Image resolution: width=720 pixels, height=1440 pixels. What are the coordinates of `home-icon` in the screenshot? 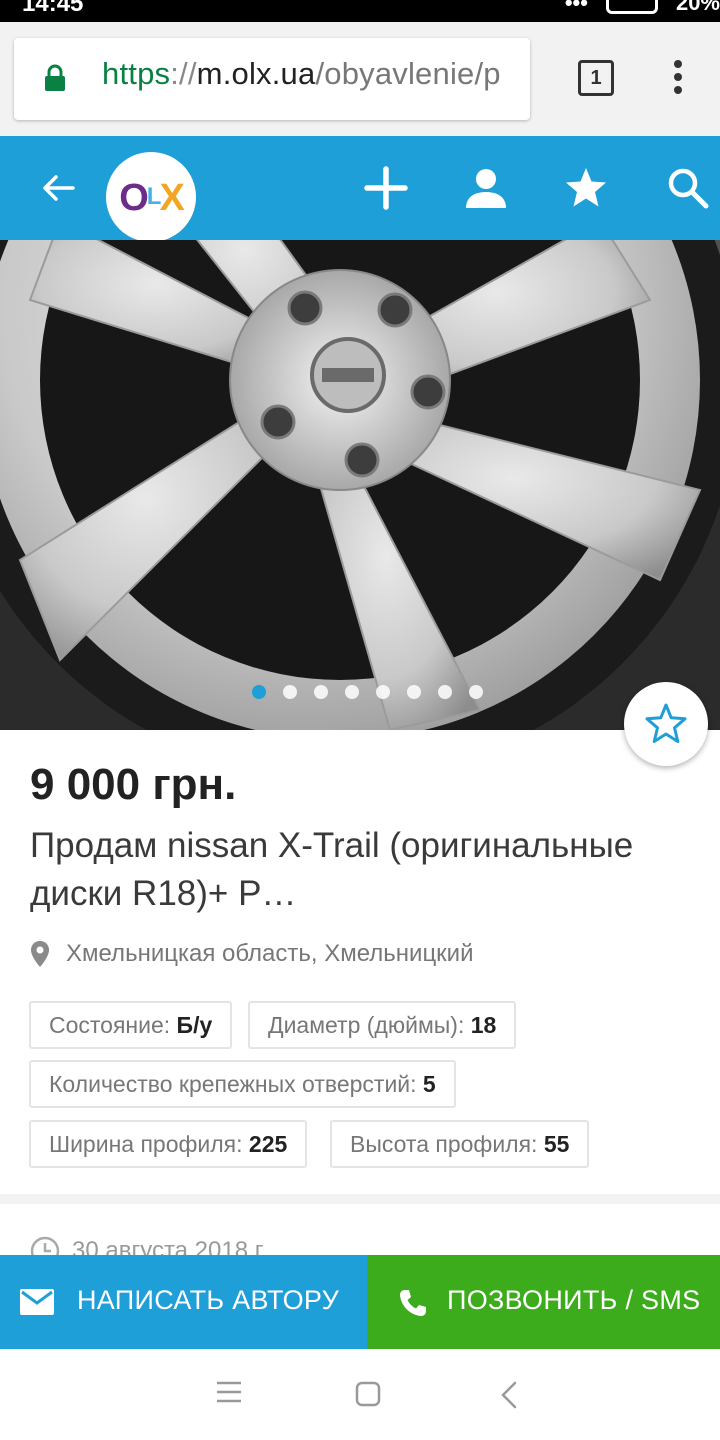 It's located at (368, 1394).